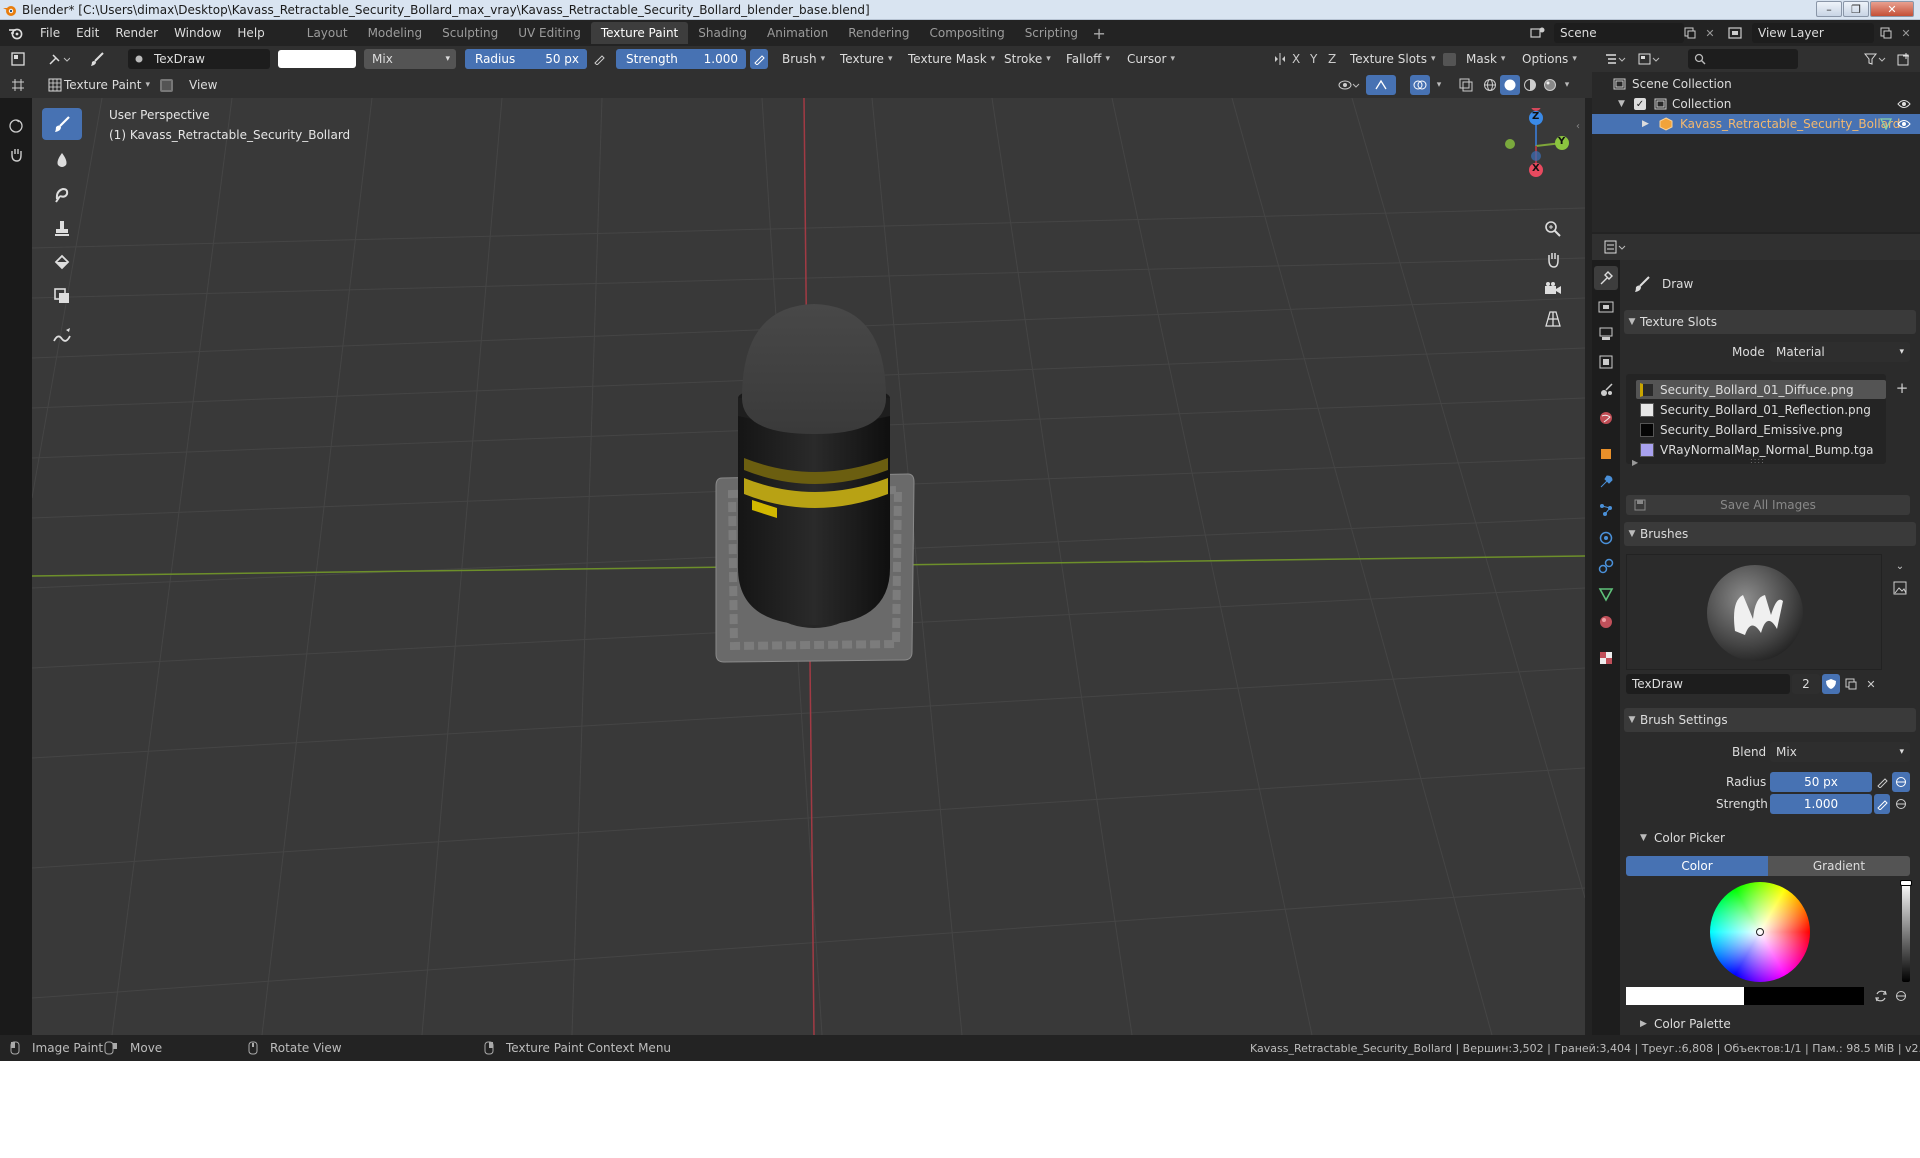 This screenshot has height=1158, width=1920. I want to click on texture-slots-popover: Texture Slots ▾, so click(1393, 59).